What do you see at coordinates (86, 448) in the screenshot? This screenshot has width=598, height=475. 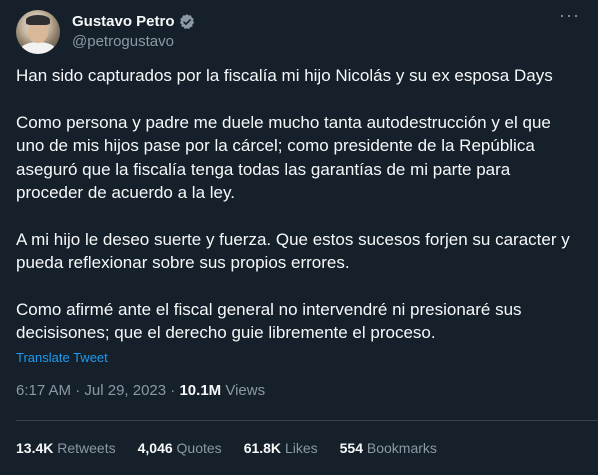 I see `retweets-label: Retweets` at bounding box center [86, 448].